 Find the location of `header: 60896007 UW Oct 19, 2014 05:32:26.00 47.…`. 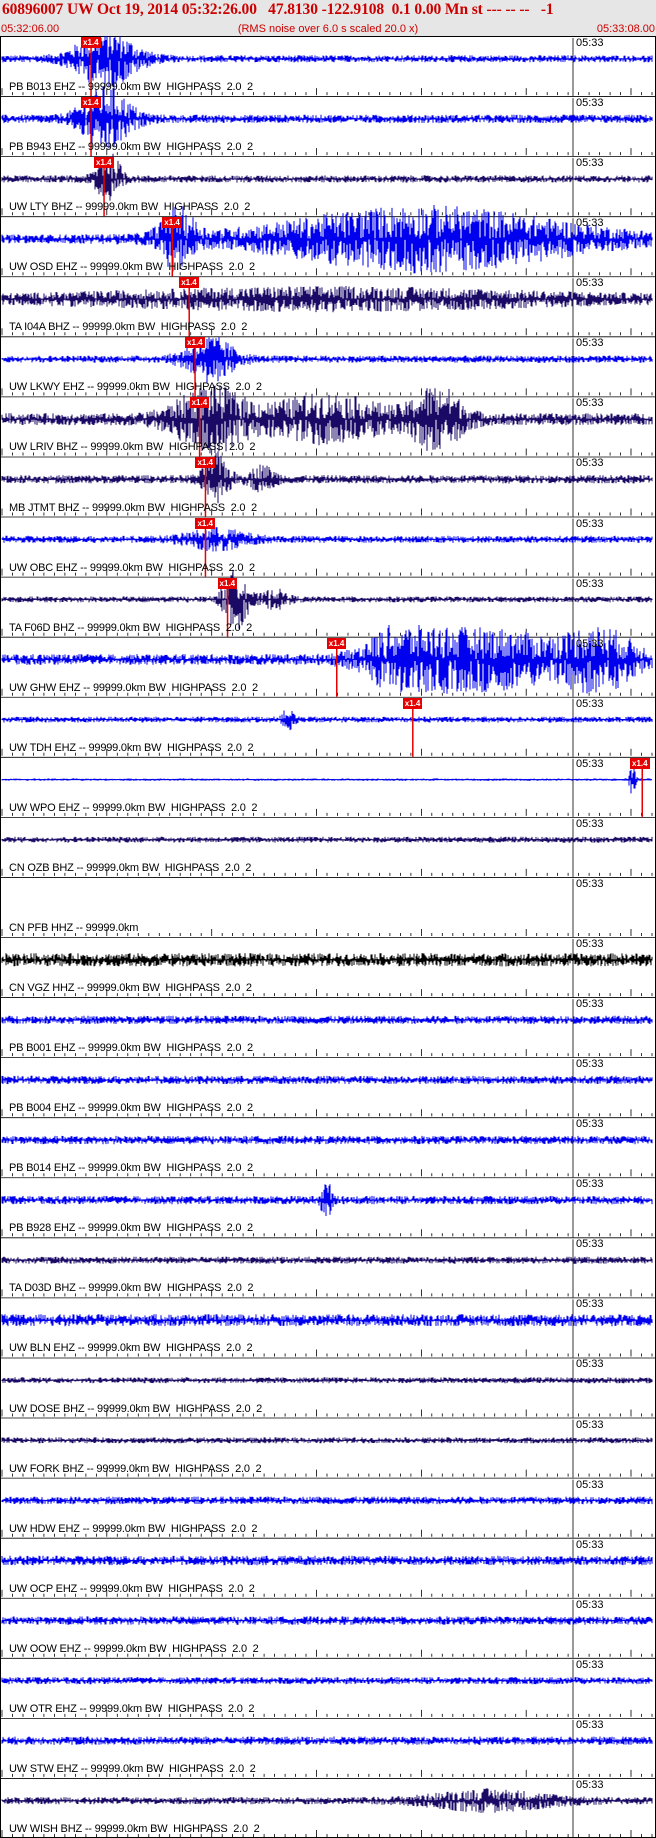

header: 60896007 UW Oct 19, 2014 05:32:26.00 47.… is located at coordinates (328, 18).